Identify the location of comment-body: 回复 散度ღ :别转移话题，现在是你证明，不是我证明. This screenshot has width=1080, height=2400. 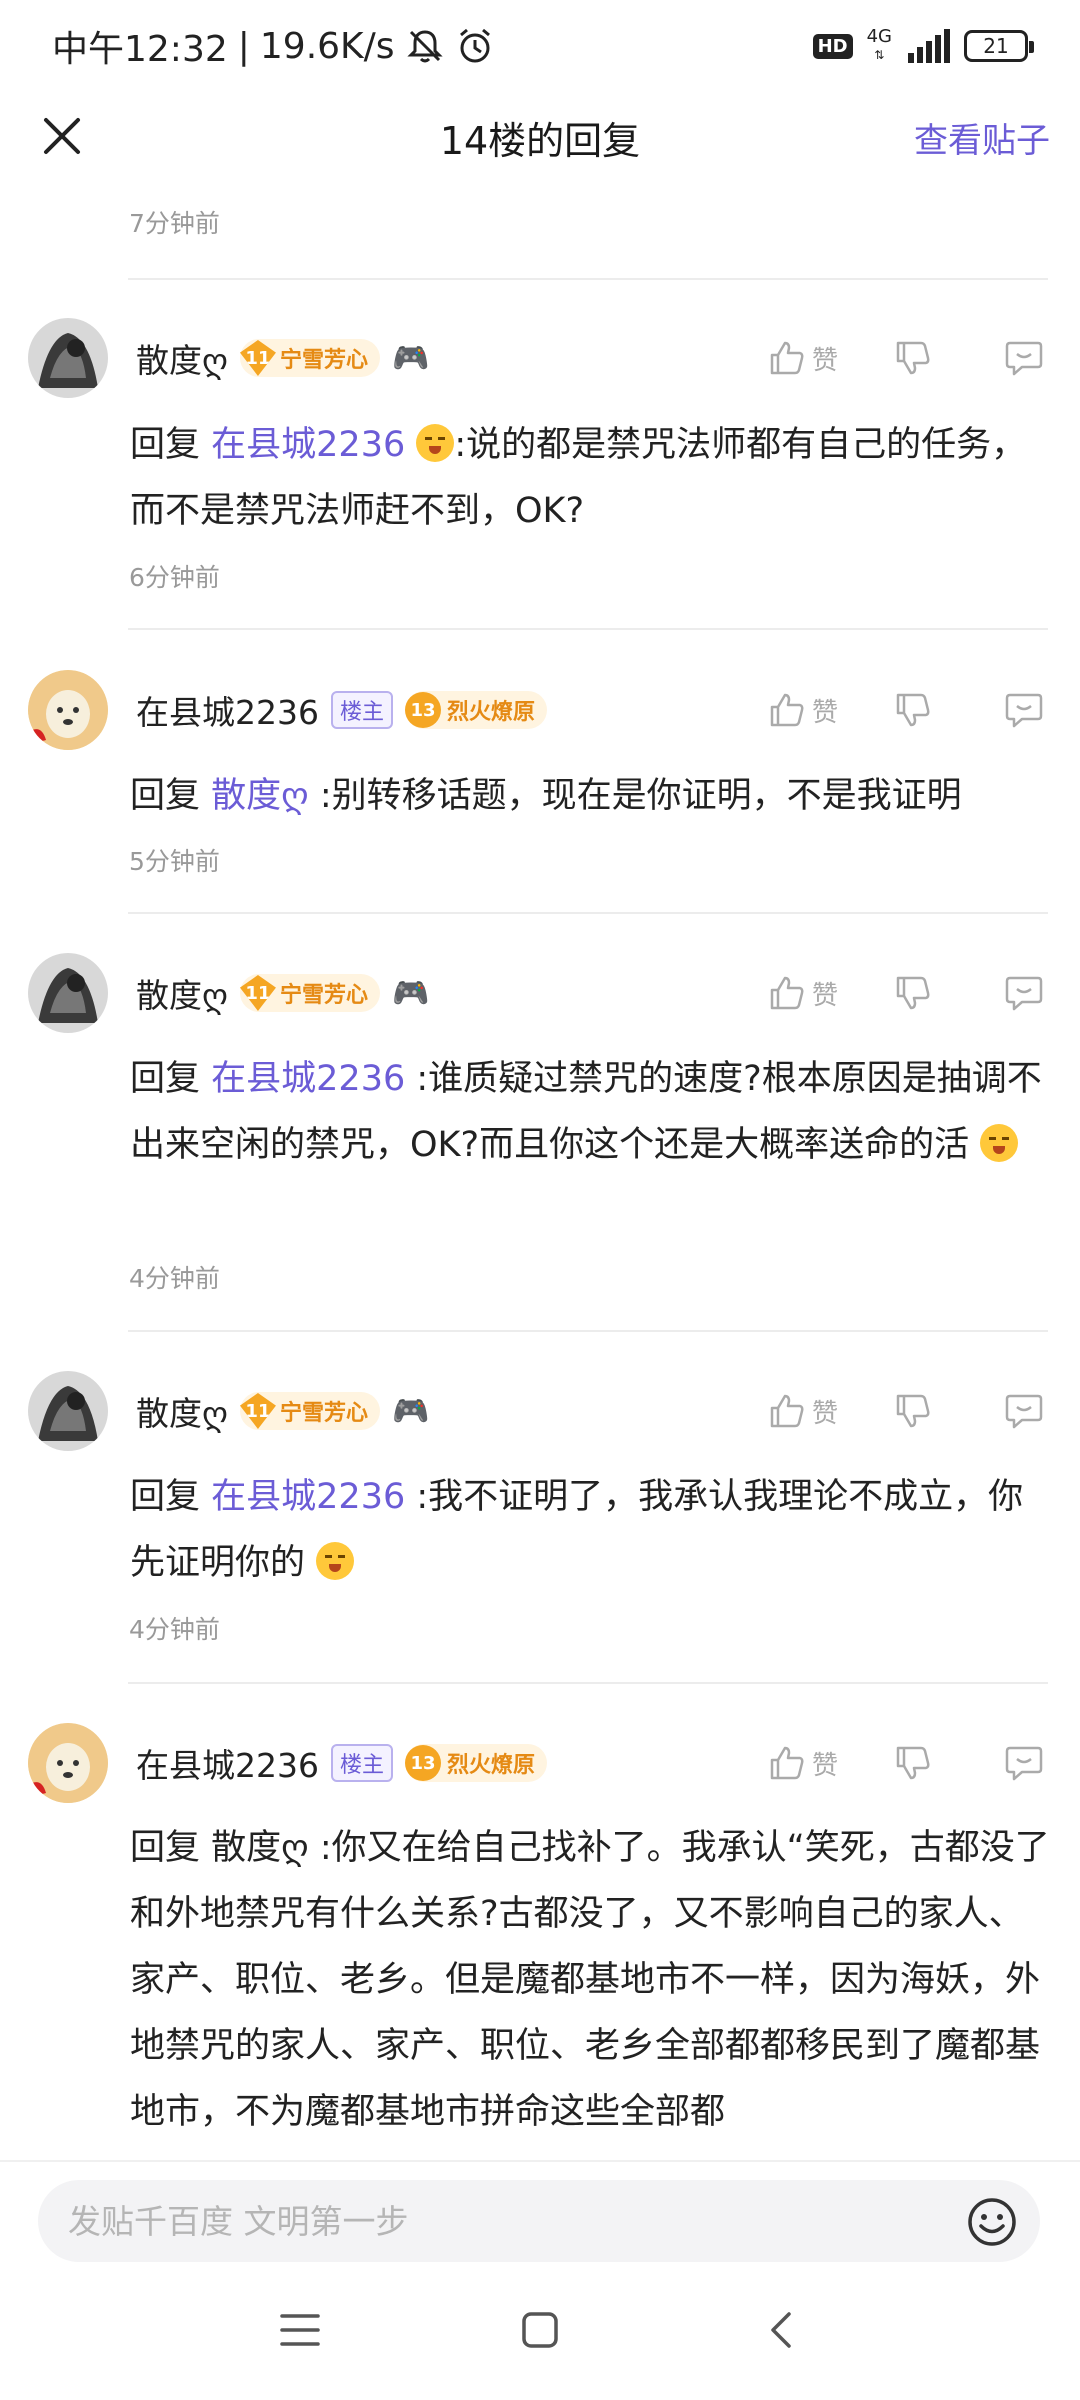
(590, 796).